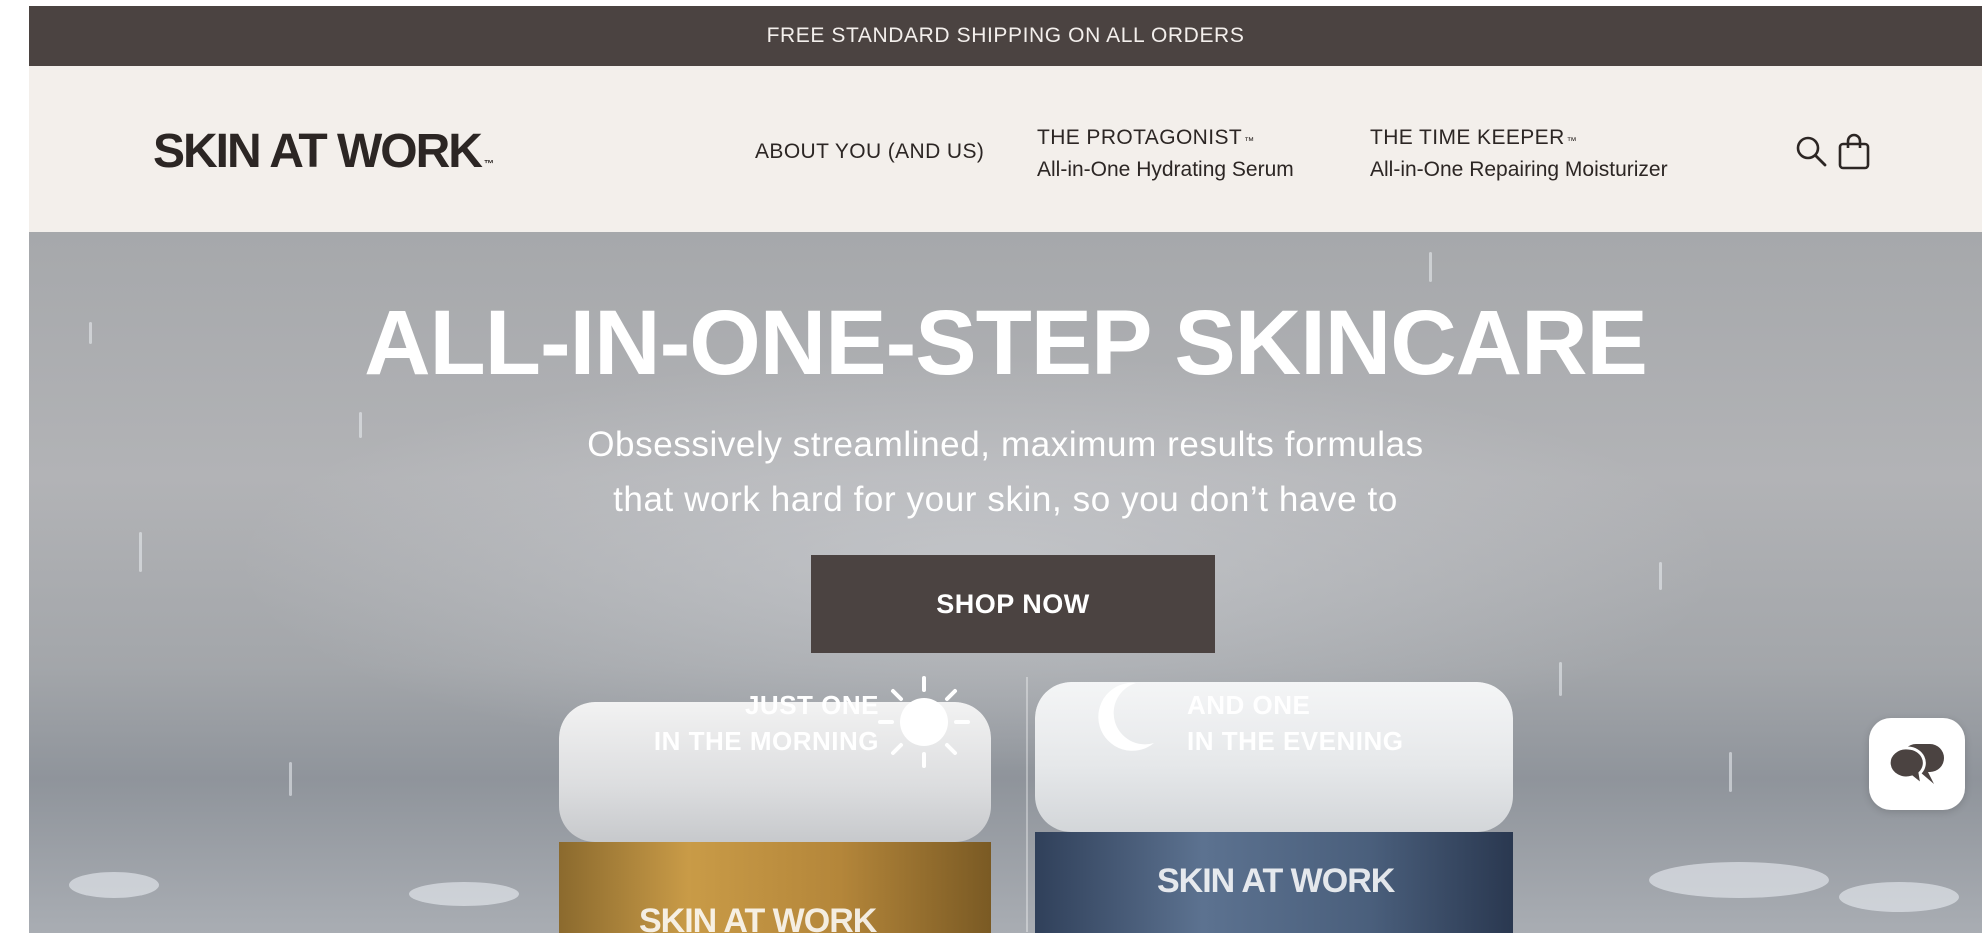  What do you see at coordinates (869, 152) in the screenshot?
I see `nav-link-about: ABOUT YOU (AND US)` at bounding box center [869, 152].